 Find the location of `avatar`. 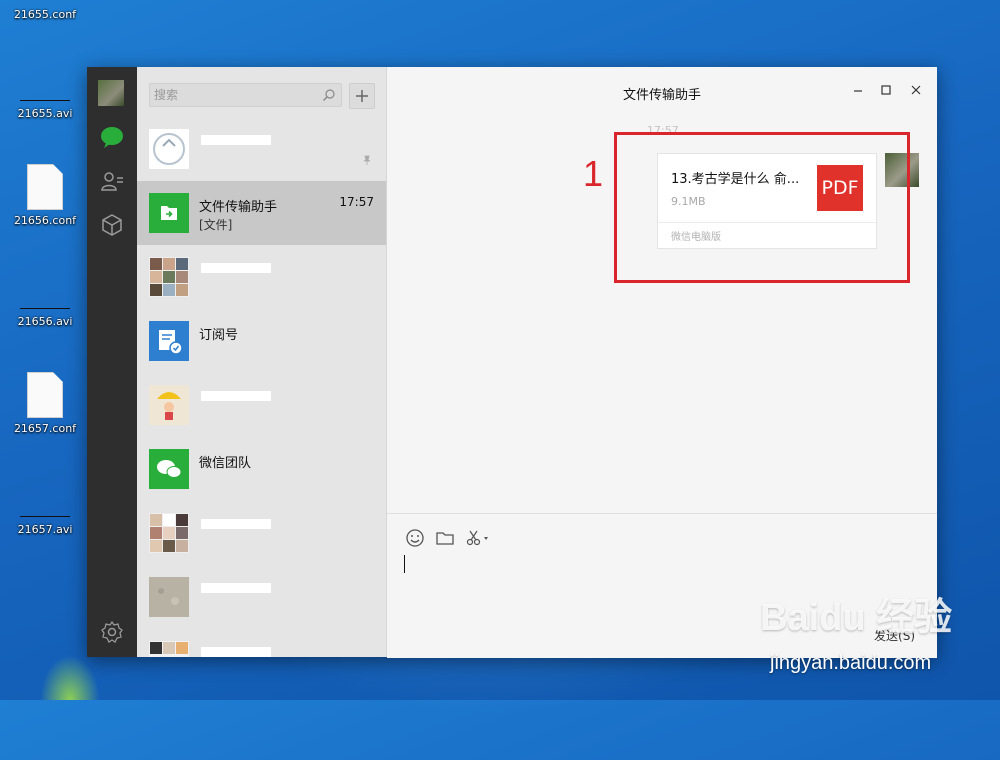

avatar is located at coordinates (111, 93).